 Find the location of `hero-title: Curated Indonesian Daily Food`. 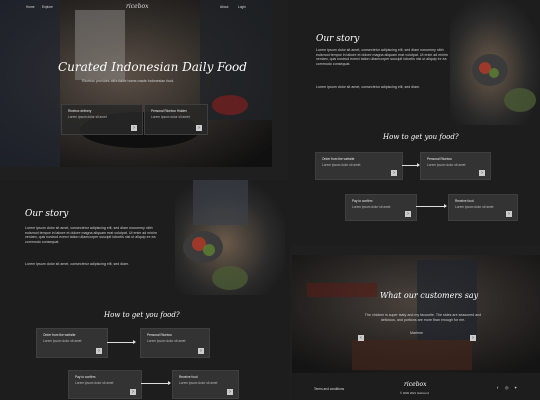

hero-title: Curated Indonesian Daily Food is located at coordinates (152, 67).